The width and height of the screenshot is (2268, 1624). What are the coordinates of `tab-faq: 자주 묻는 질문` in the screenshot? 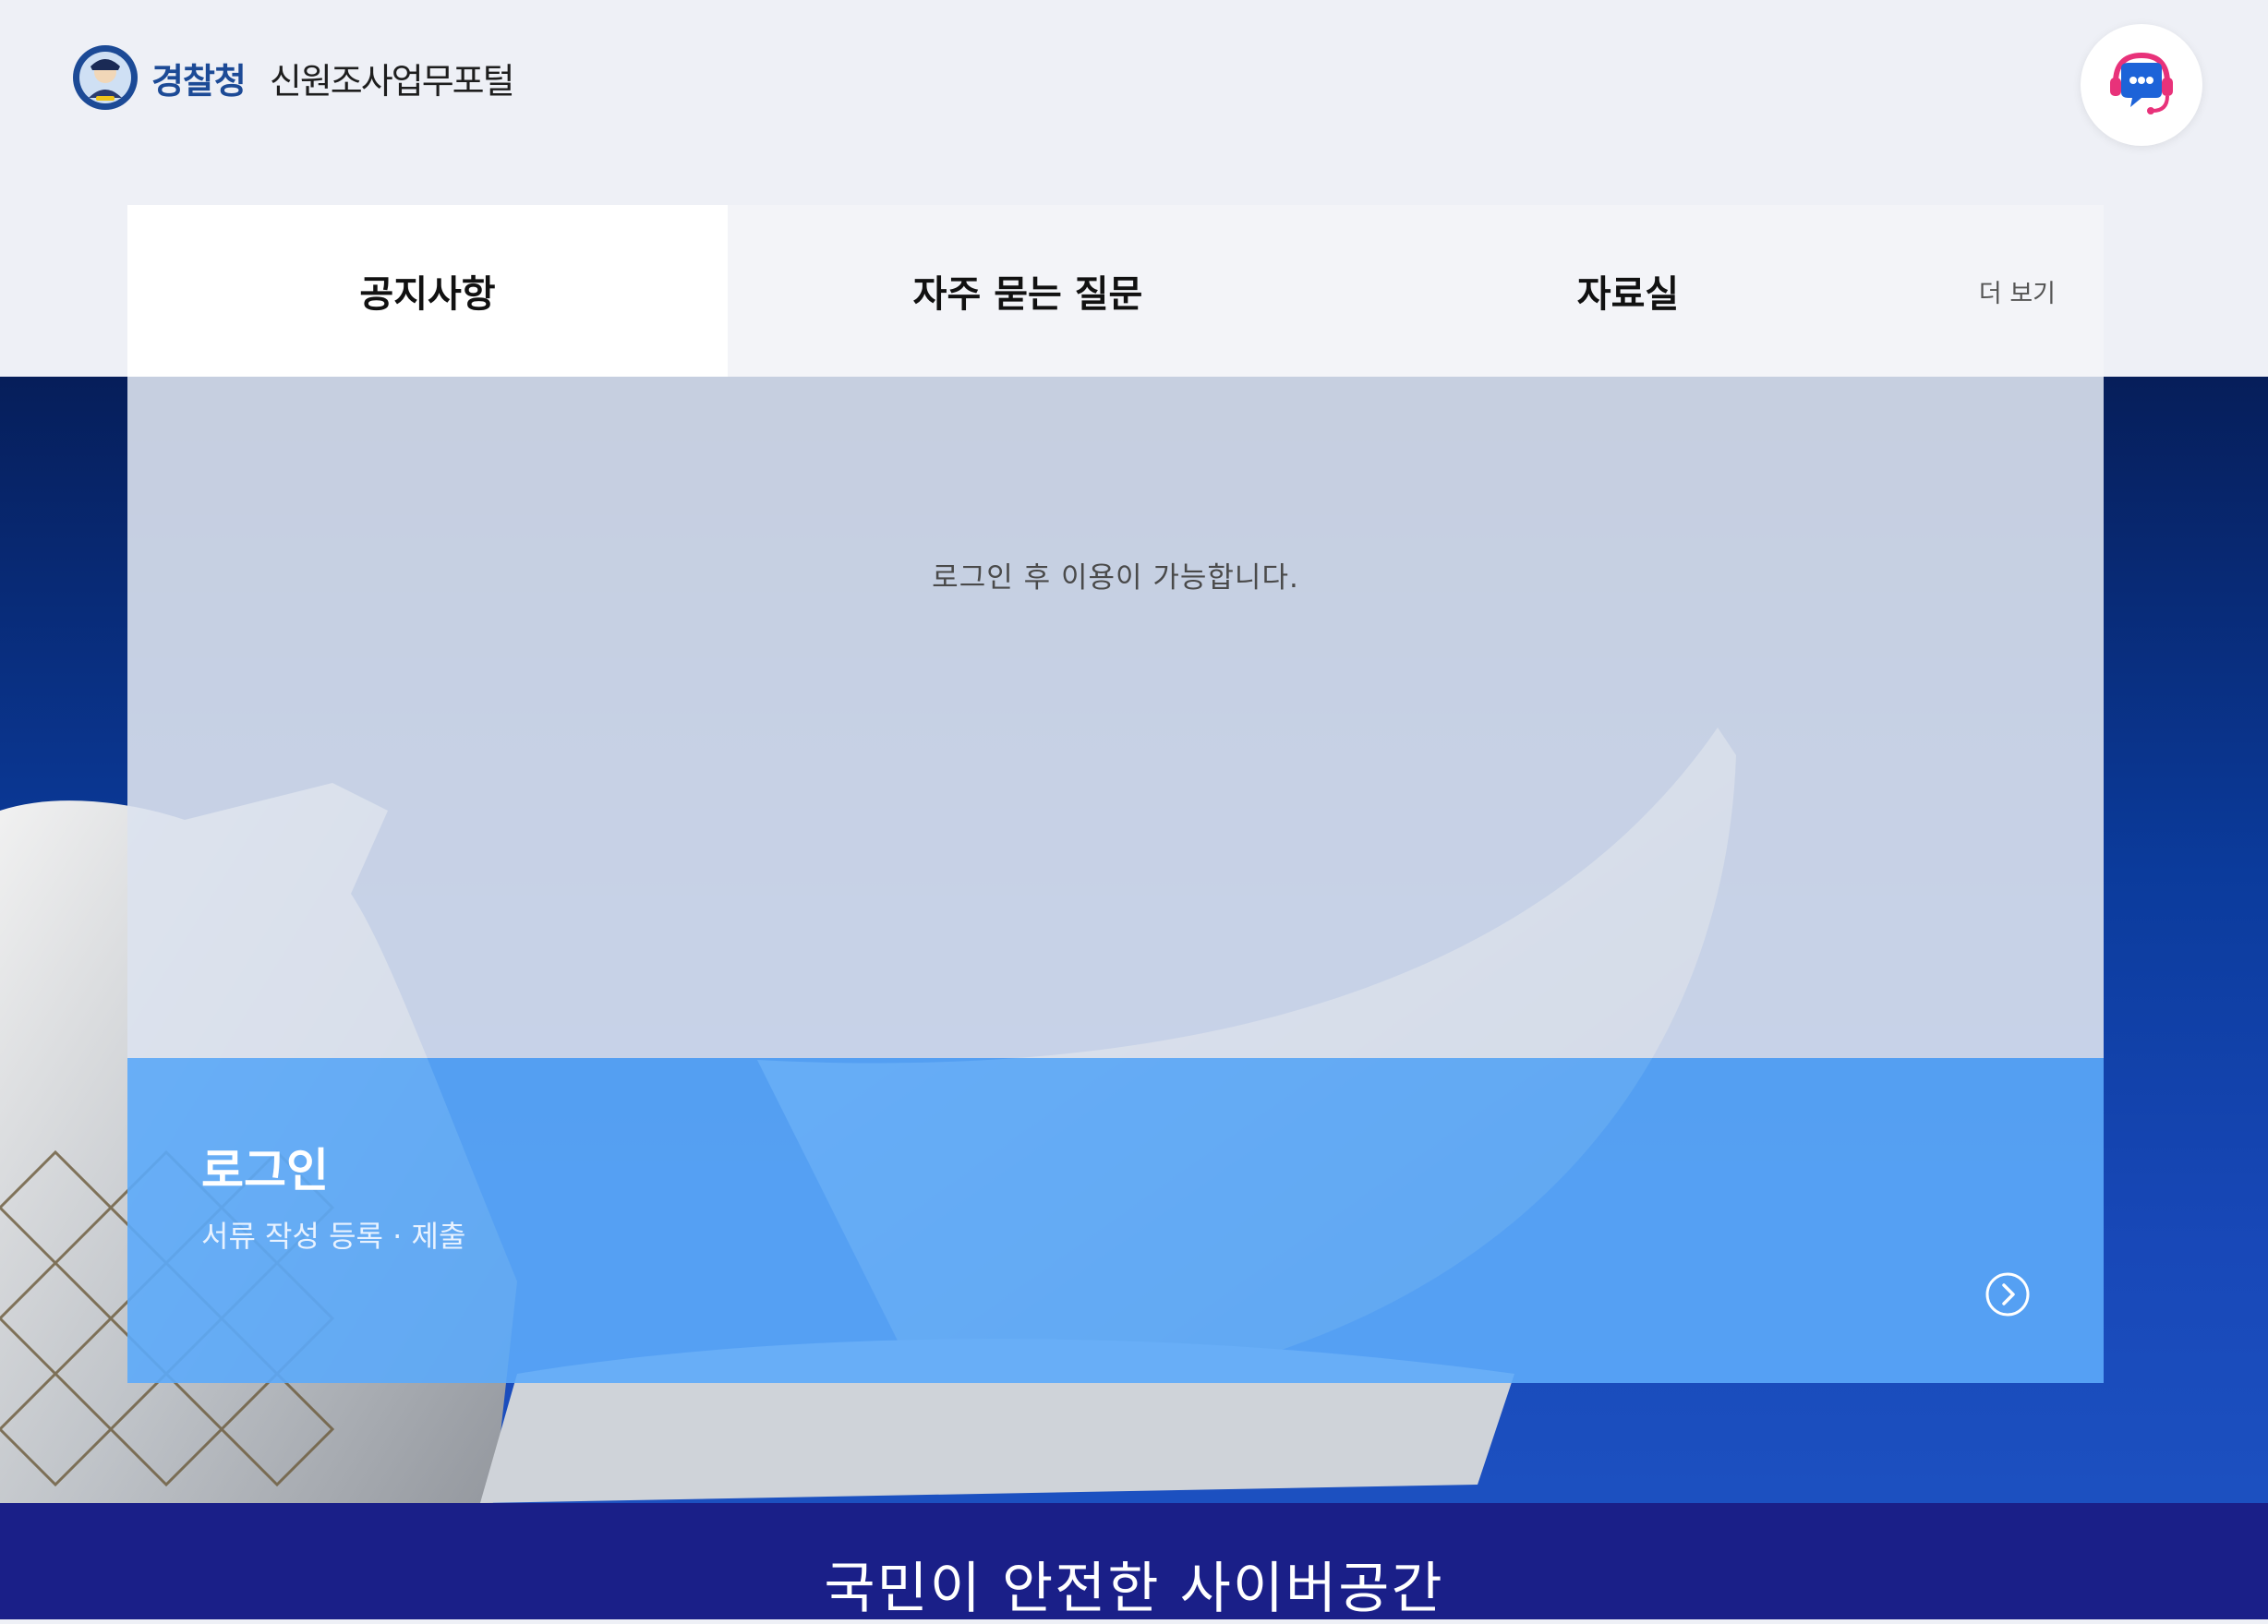 It's located at (1028, 291).